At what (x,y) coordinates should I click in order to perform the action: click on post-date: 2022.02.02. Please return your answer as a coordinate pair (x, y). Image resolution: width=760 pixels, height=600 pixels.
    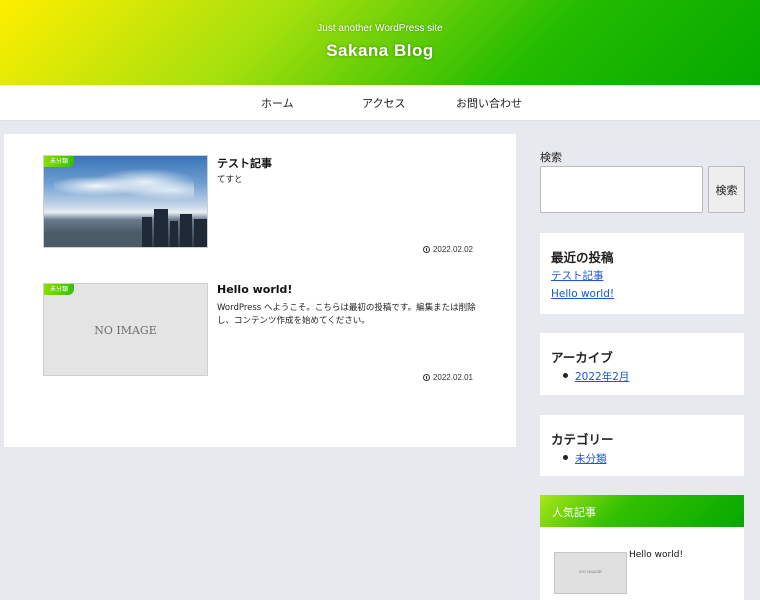
    Looking at the image, I should click on (447, 249).